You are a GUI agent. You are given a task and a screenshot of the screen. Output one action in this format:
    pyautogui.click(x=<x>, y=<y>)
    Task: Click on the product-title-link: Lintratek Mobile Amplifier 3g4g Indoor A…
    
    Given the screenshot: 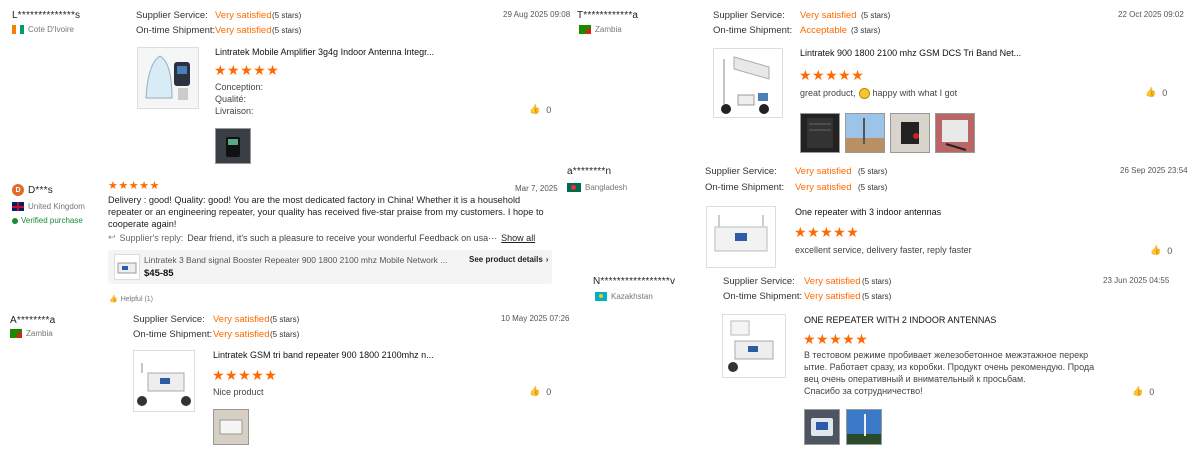 What is the action you would take?
    pyautogui.click(x=324, y=52)
    